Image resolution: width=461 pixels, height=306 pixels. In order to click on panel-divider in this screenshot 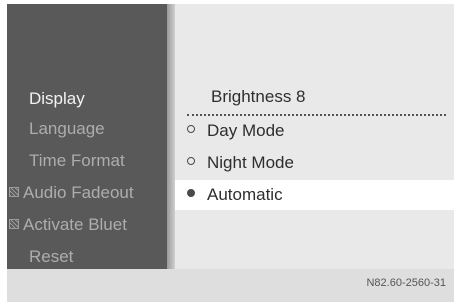, I will do `click(171, 136)`.